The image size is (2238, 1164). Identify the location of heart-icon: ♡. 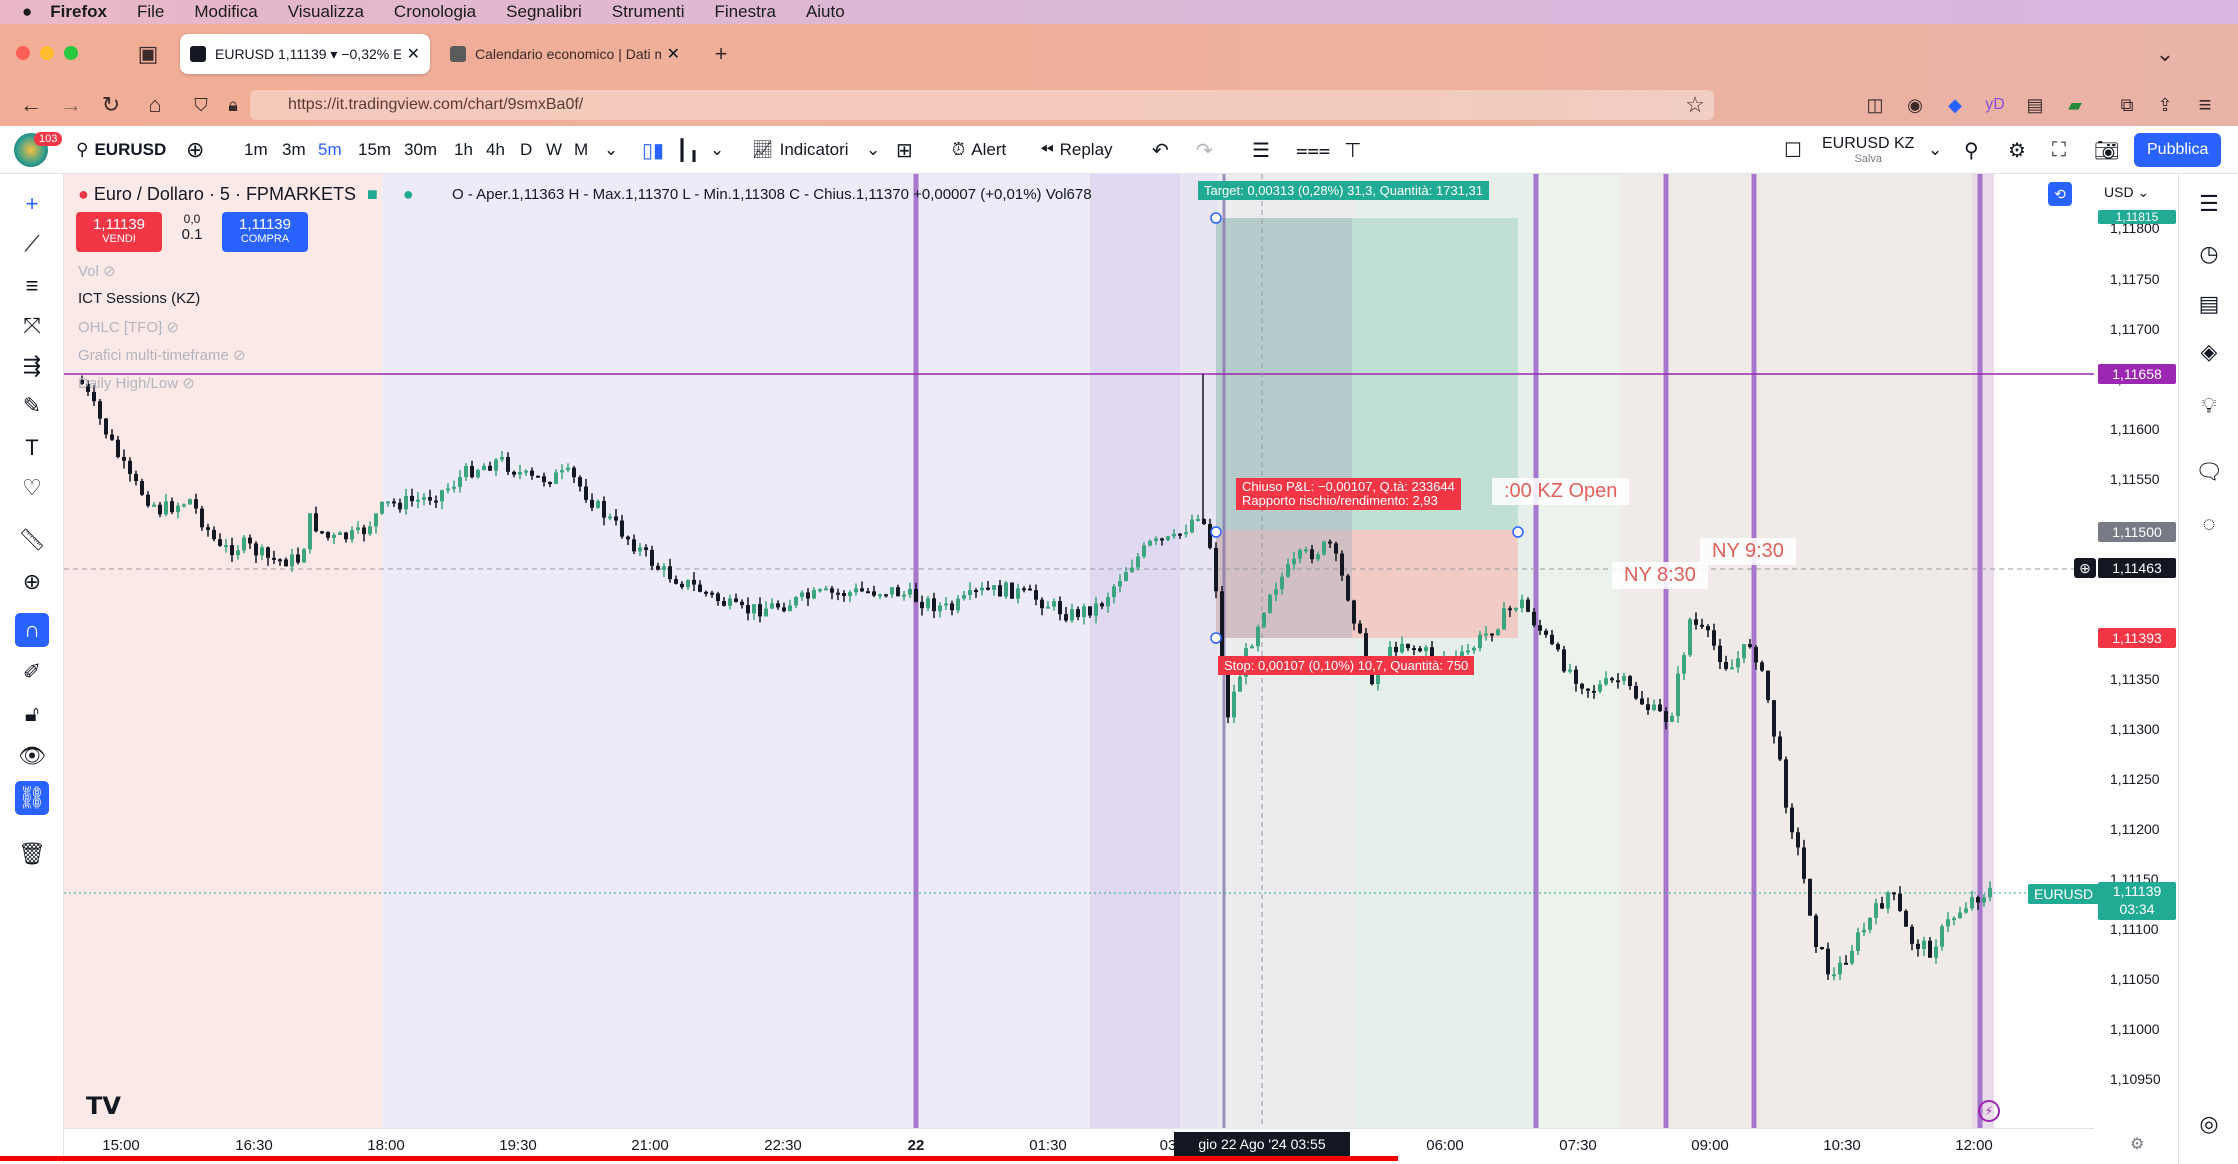
(32, 488).